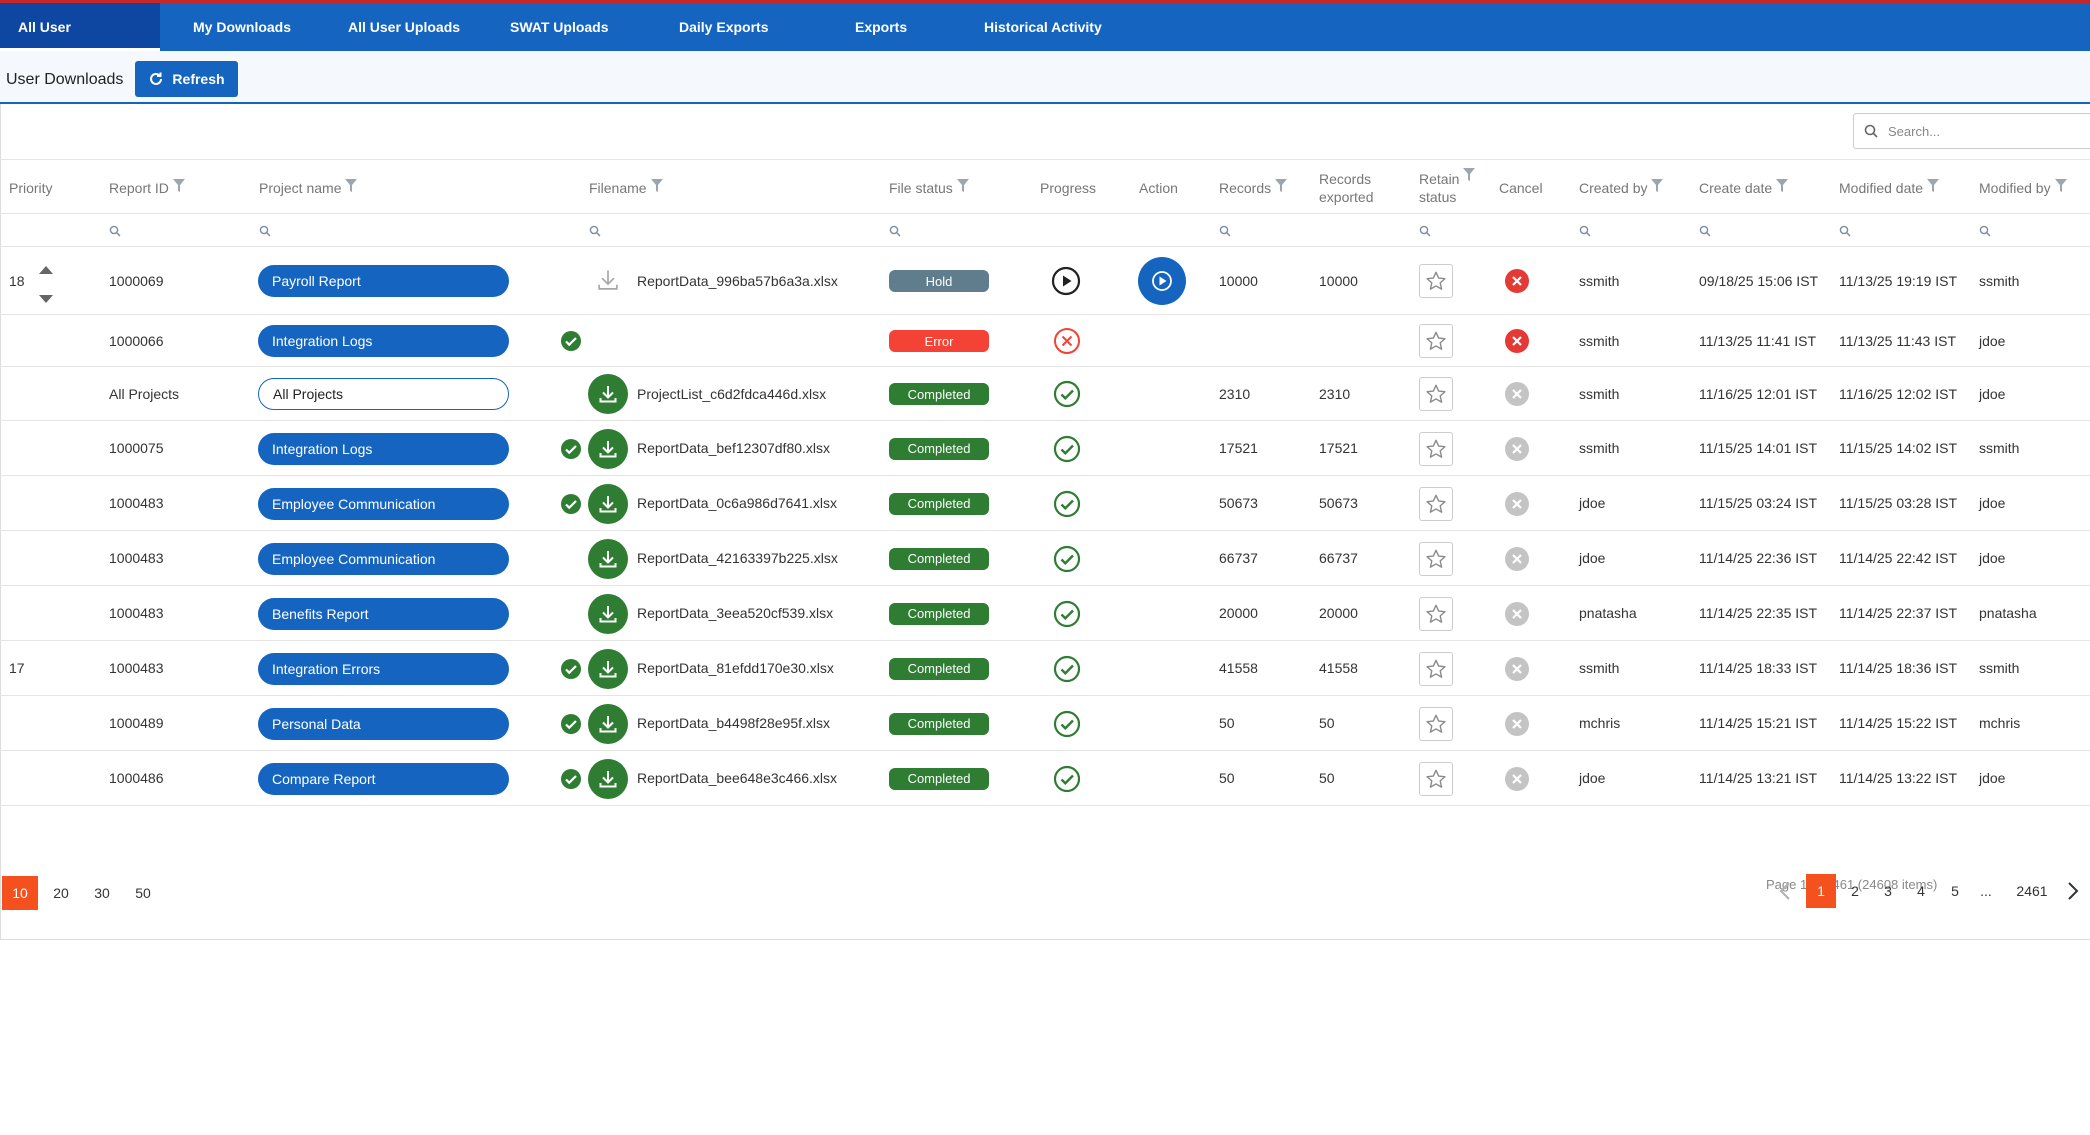 The image size is (2090, 1135). I want to click on tab-daily-exports: Daily Exports, so click(723, 27).